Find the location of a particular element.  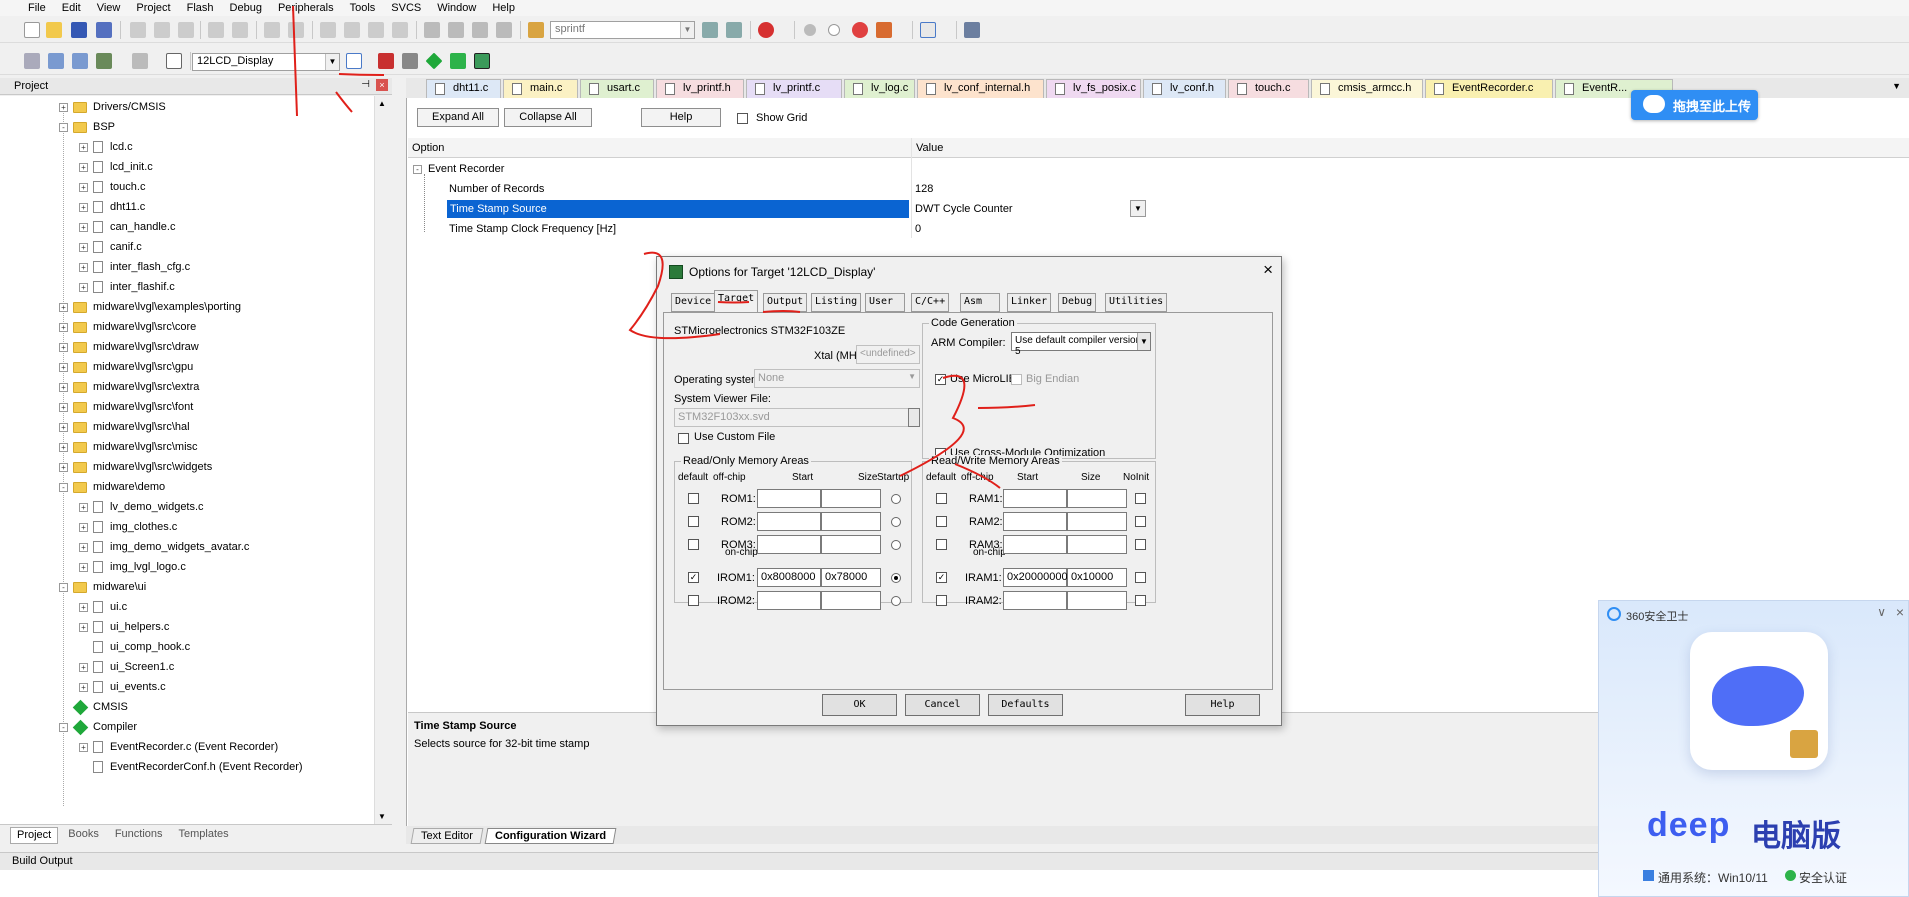

file-tab: main.c is located at coordinates (540, 88).